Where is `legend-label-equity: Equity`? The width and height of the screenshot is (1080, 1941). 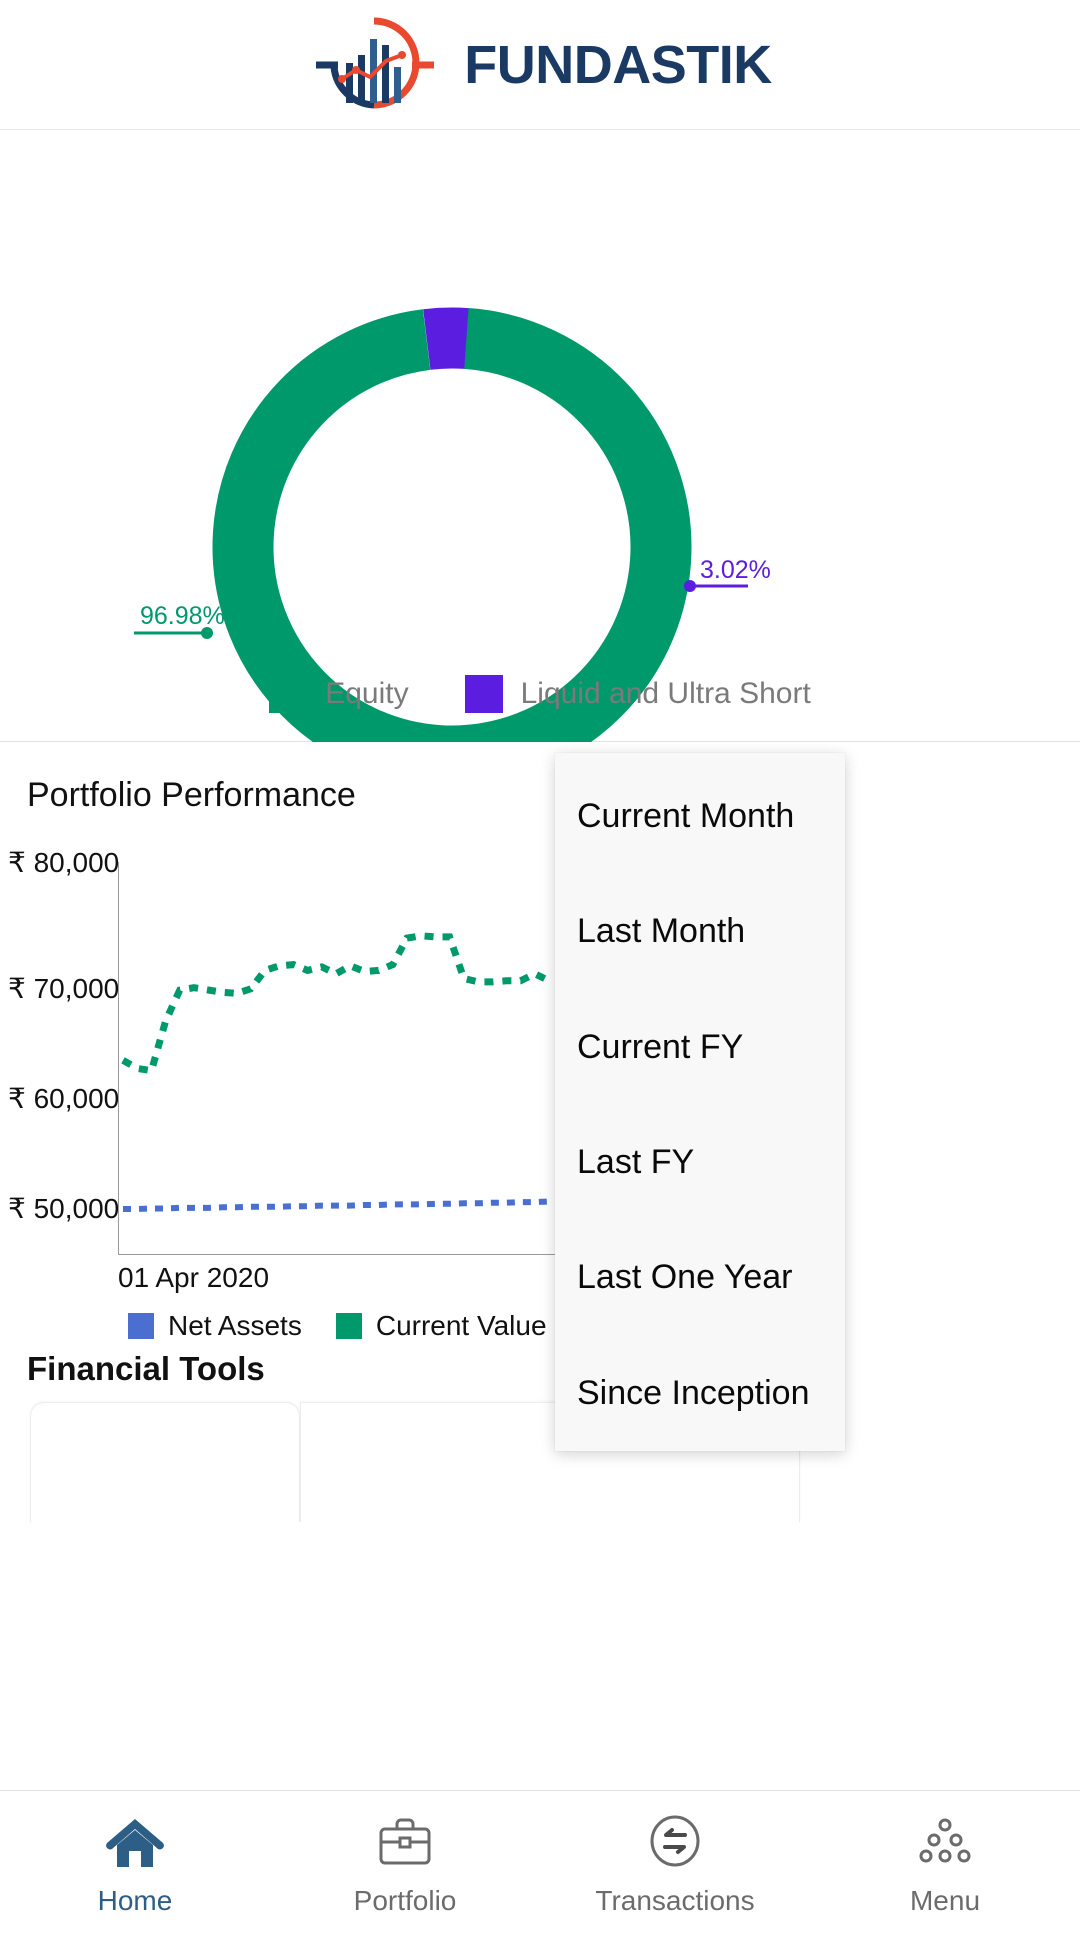 legend-label-equity: Equity is located at coordinates (367, 693).